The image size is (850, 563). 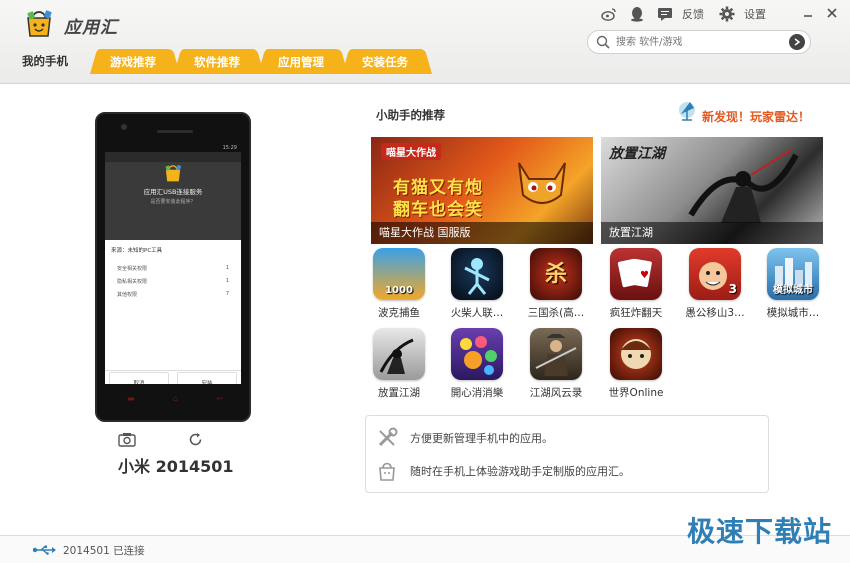 I want to click on banner-caption: 喵星大作战 国服版, so click(x=482, y=233).